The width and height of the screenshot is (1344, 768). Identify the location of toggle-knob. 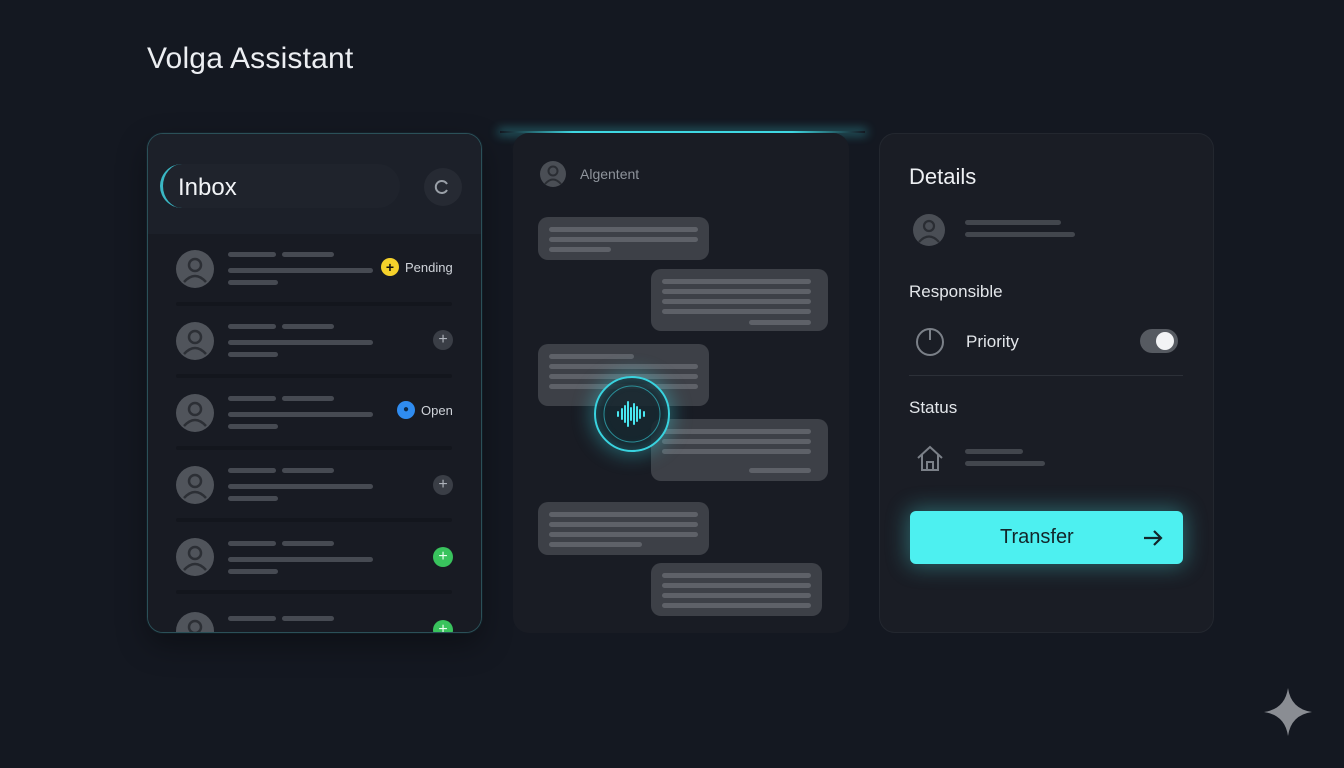
(1165, 341).